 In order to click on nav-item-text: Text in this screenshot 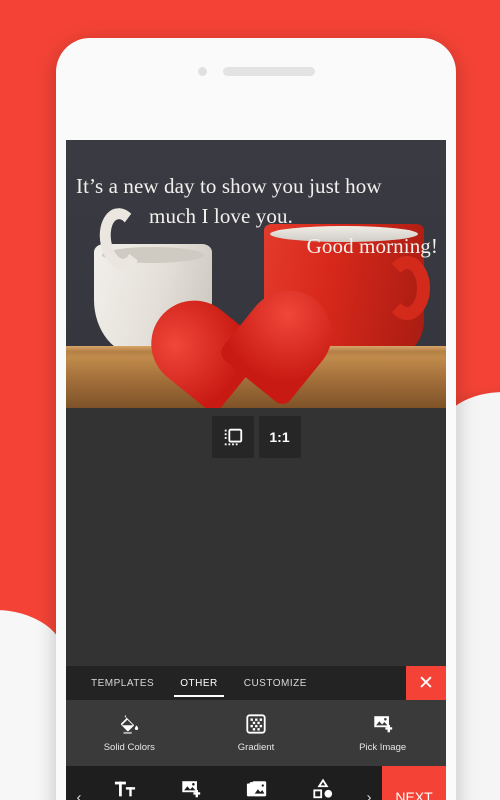, I will do `click(125, 789)`.